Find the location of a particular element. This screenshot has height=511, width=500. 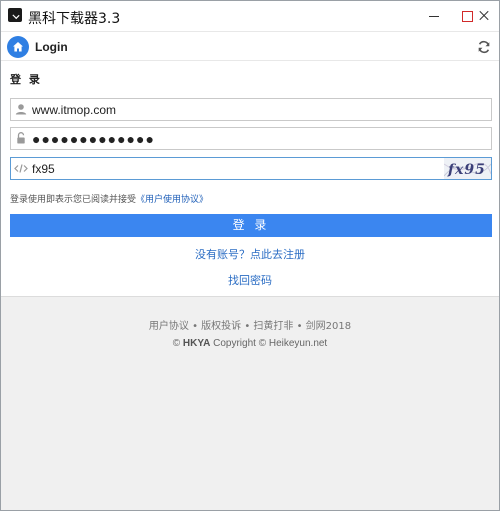

footer-links: 用户协议 • 版权投诉 • 扫黄打非 • 剑网2018 is located at coordinates (250, 326).